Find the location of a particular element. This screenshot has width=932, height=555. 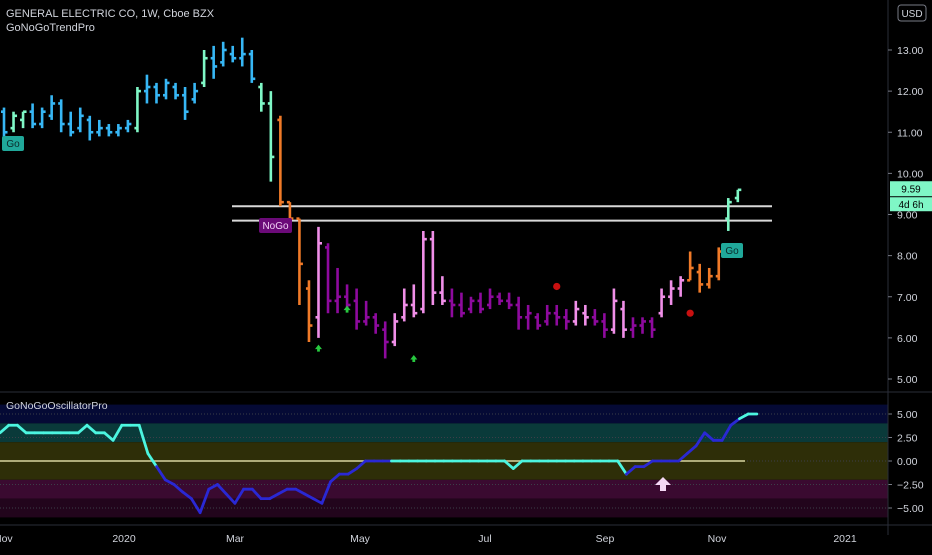

osc-tick-label: 0.00 is located at coordinates (907, 462).